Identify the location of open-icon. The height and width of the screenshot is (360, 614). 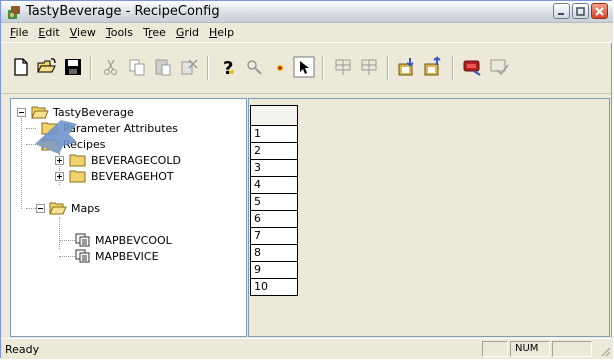
(47, 67).